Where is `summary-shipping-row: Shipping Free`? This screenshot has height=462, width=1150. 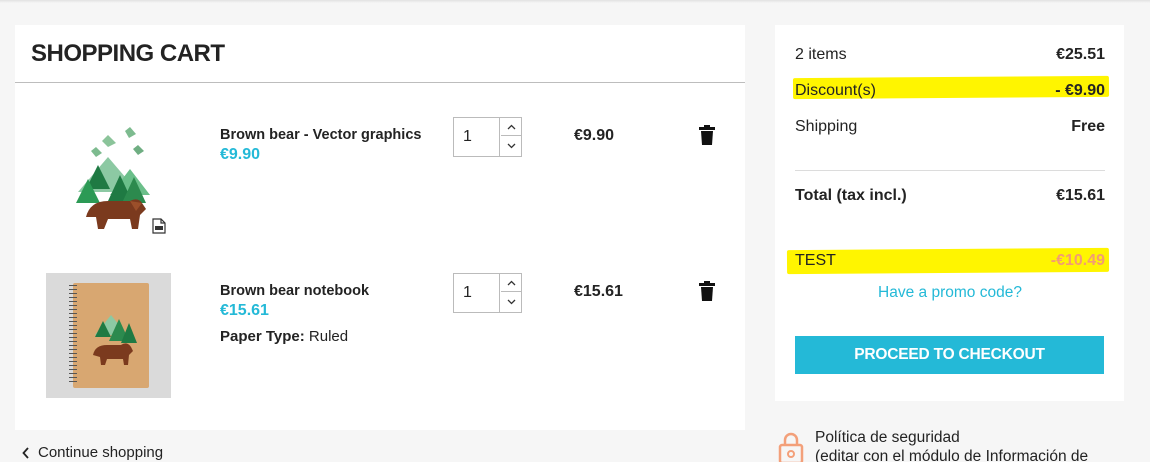
summary-shipping-row: Shipping Free is located at coordinates (950, 129).